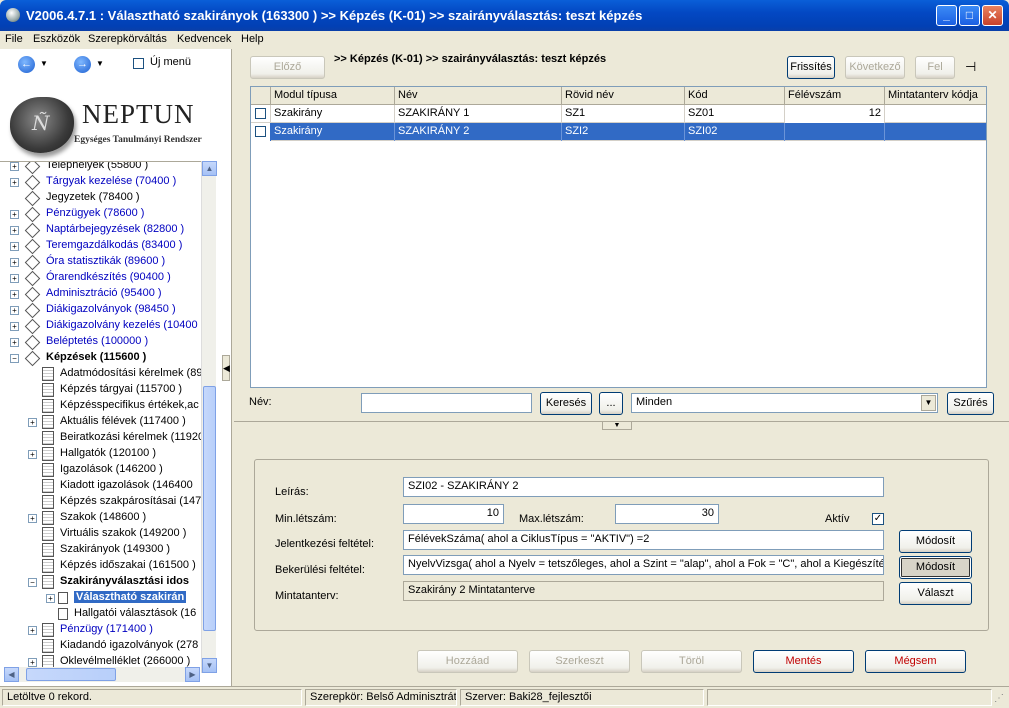 This screenshot has height=708, width=1009. I want to click on menu-file: File, so click(14, 39).